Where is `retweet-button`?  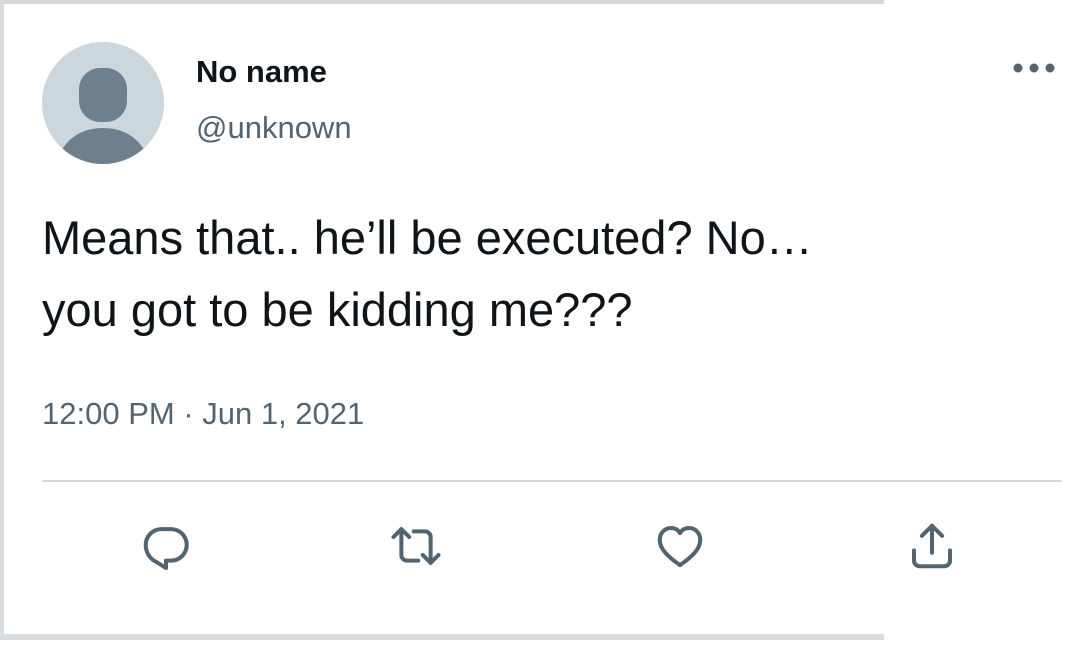 retweet-button is located at coordinates (416, 546).